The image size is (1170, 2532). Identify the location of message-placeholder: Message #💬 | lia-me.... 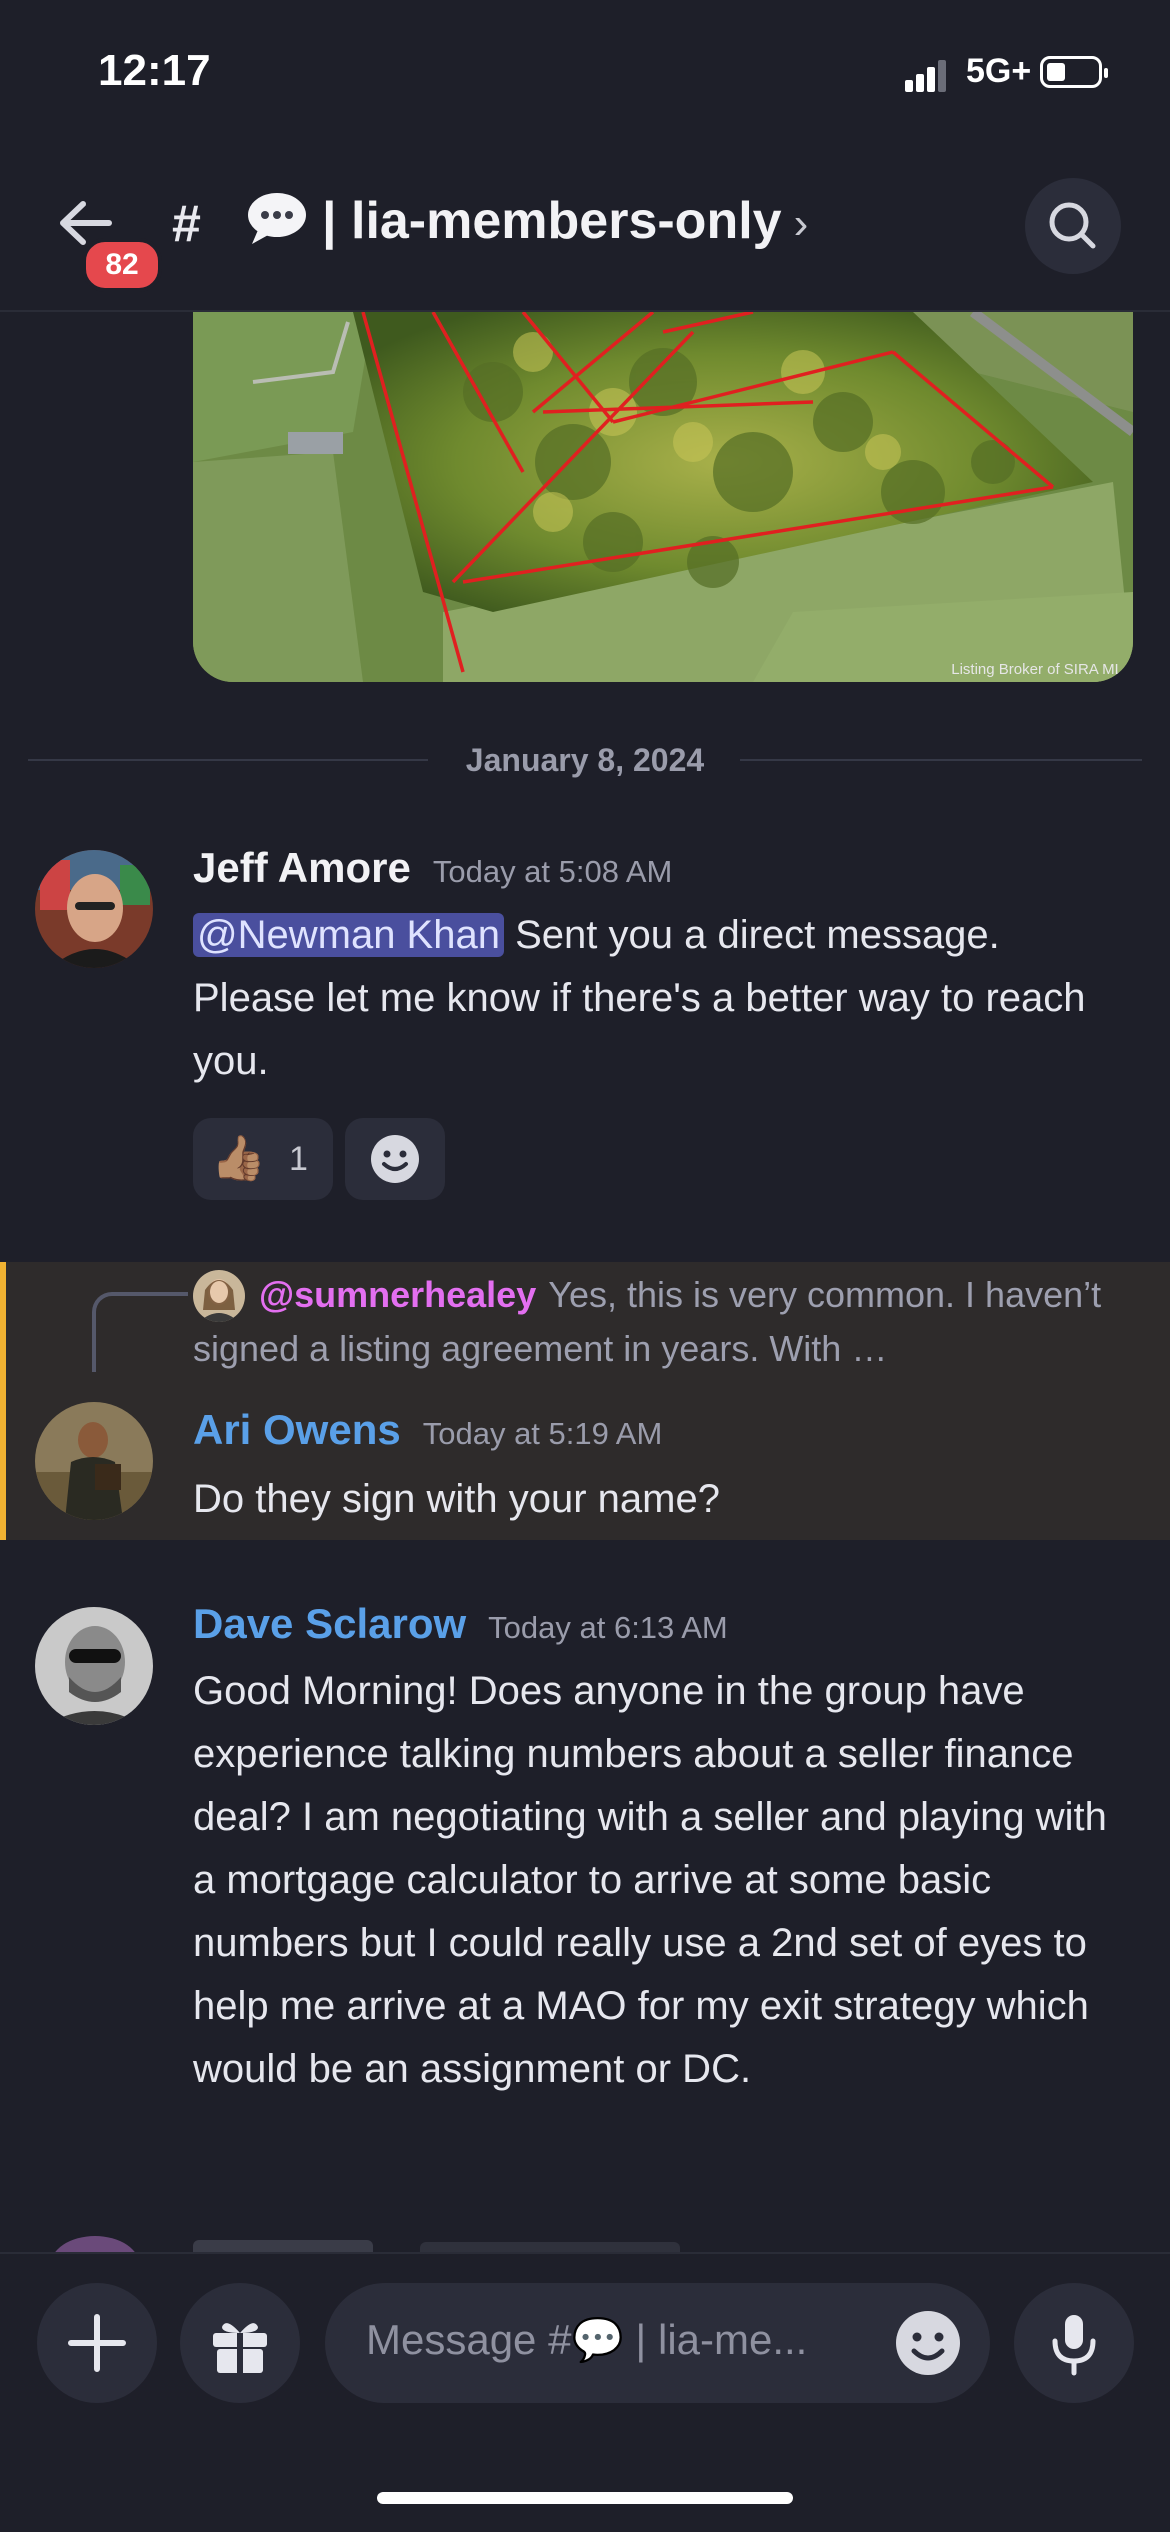
(587, 2339).